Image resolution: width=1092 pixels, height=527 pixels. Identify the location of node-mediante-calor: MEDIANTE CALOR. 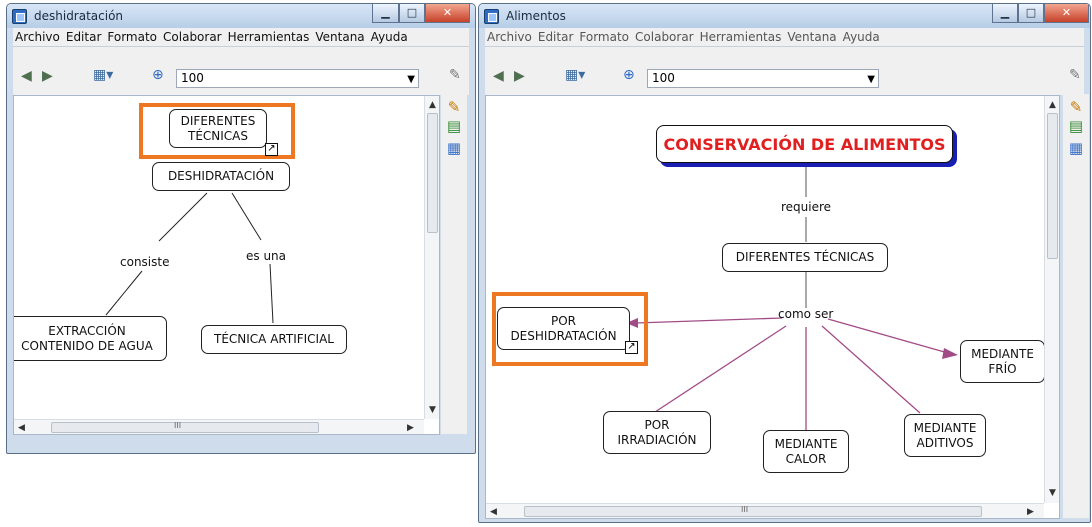
(806, 451).